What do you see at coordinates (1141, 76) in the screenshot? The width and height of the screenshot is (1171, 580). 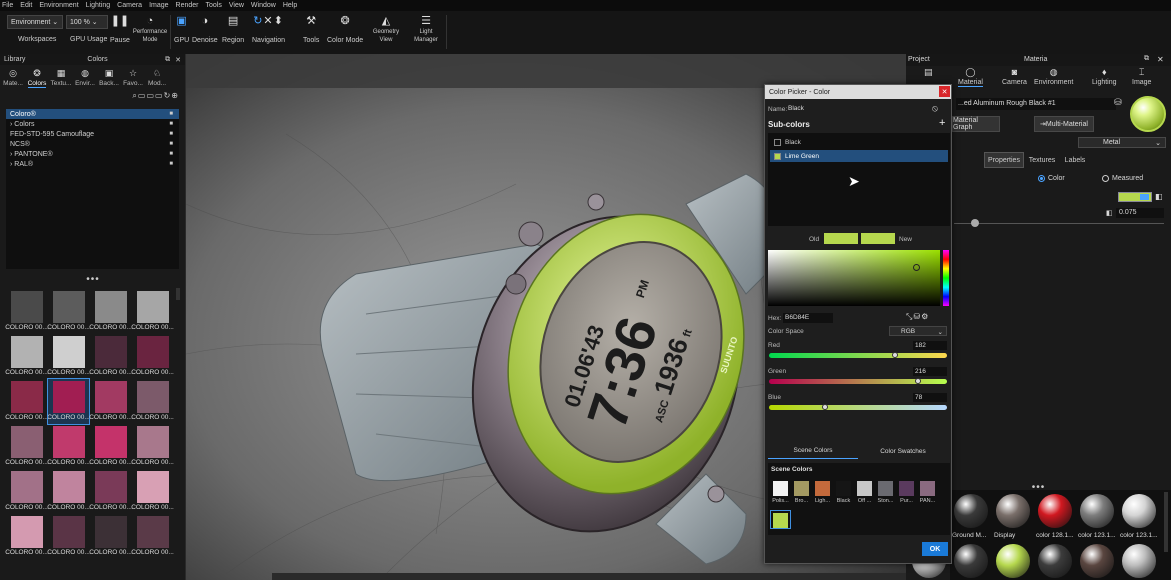 I see `material-tab-image: ⌶ Image` at bounding box center [1141, 76].